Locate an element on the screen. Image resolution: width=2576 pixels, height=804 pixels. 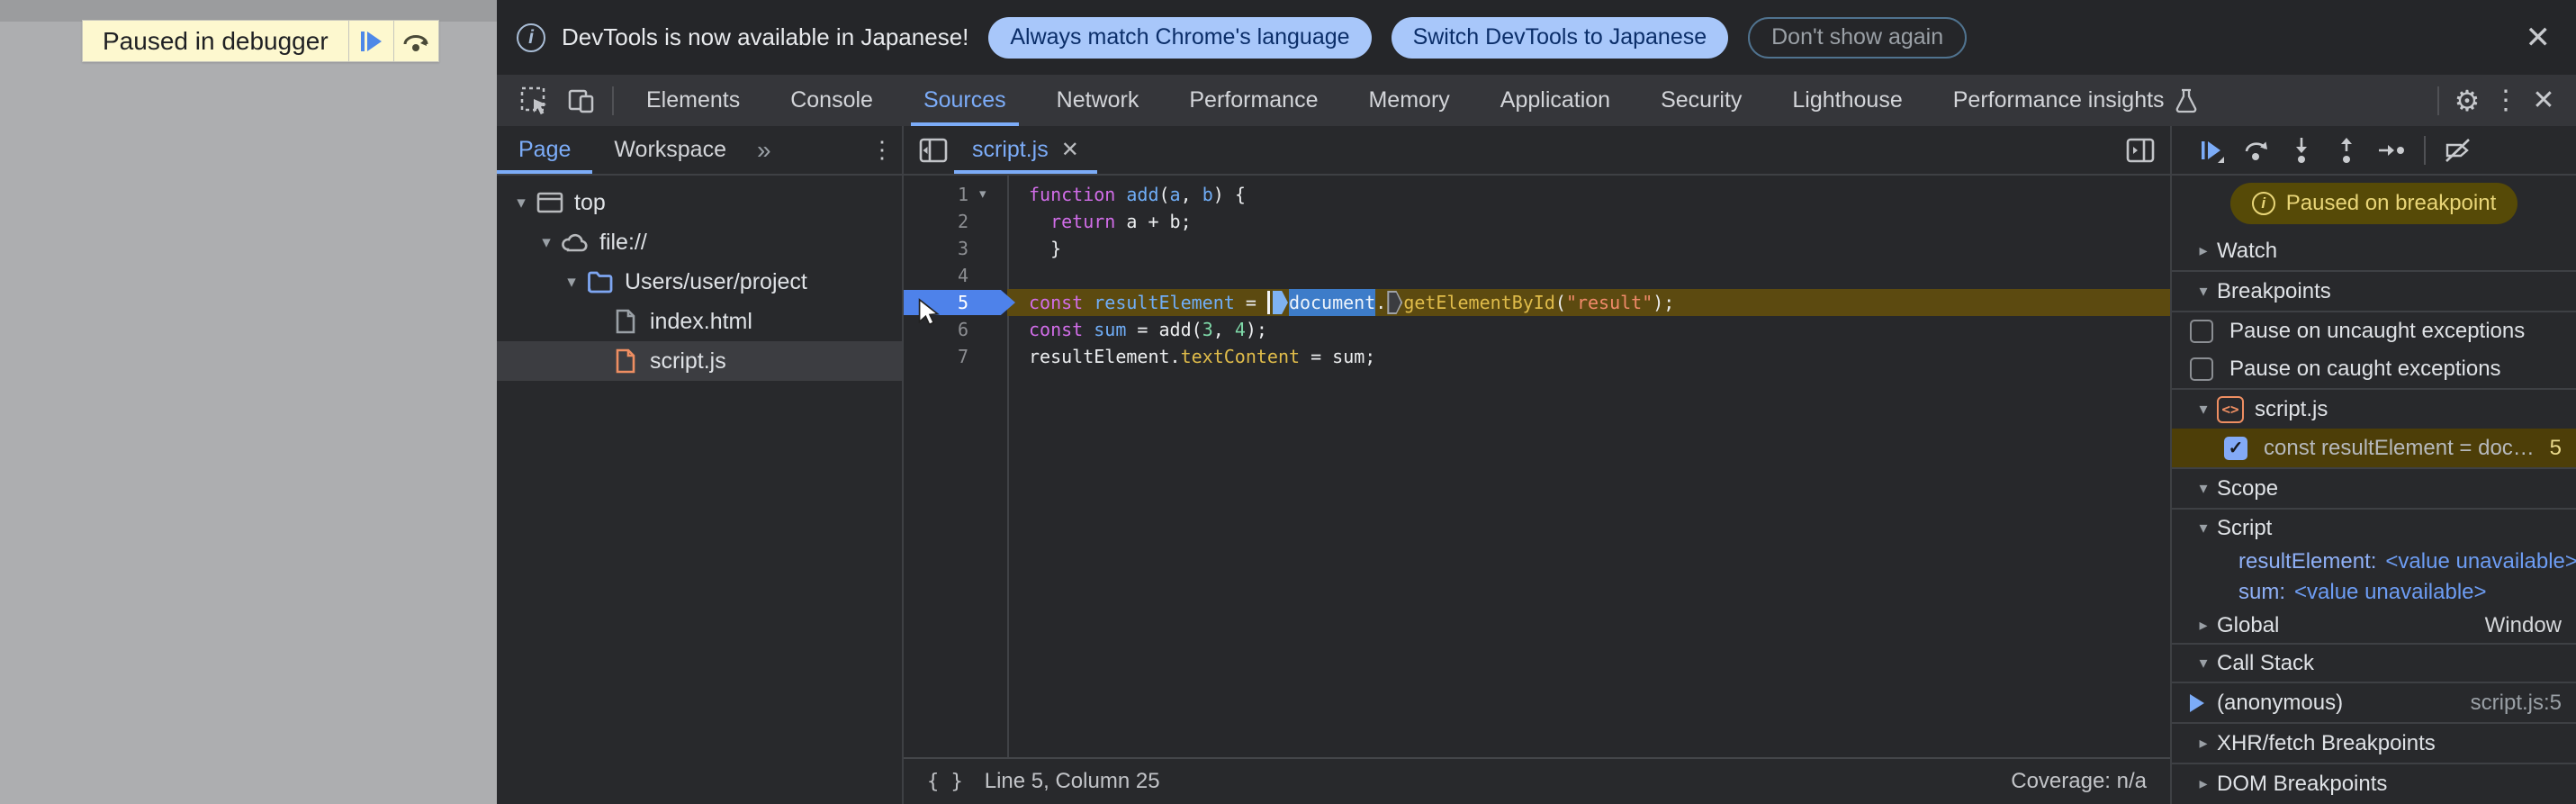
tab-console: Console is located at coordinates (831, 100).